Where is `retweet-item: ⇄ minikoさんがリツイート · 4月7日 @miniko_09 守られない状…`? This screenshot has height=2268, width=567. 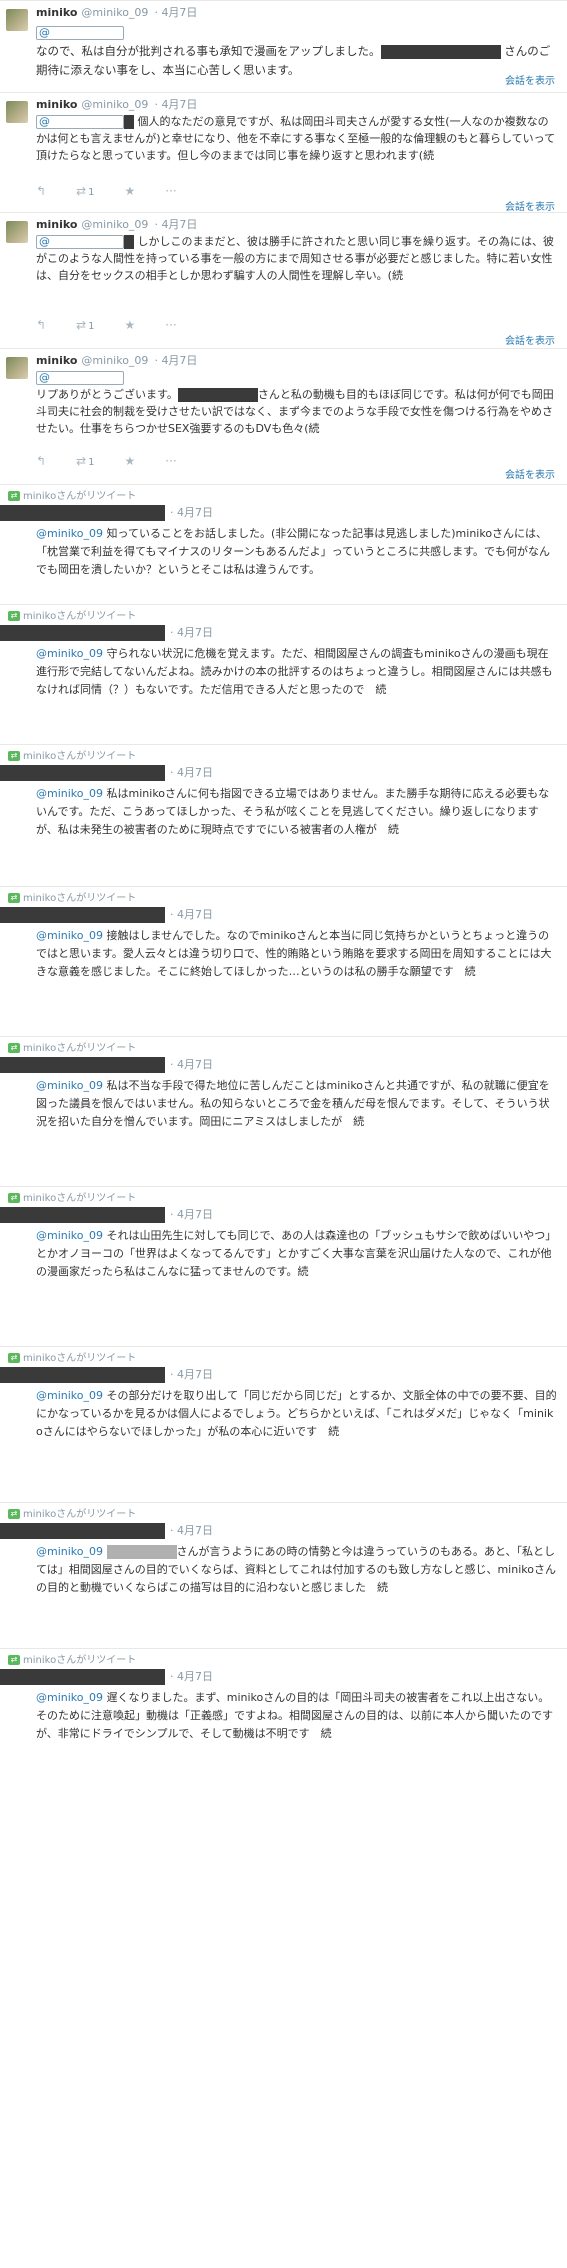 retweet-item: ⇄ minikoさんがリツイート · 4月7日 @miniko_09 守られない状… is located at coordinates (283, 674).